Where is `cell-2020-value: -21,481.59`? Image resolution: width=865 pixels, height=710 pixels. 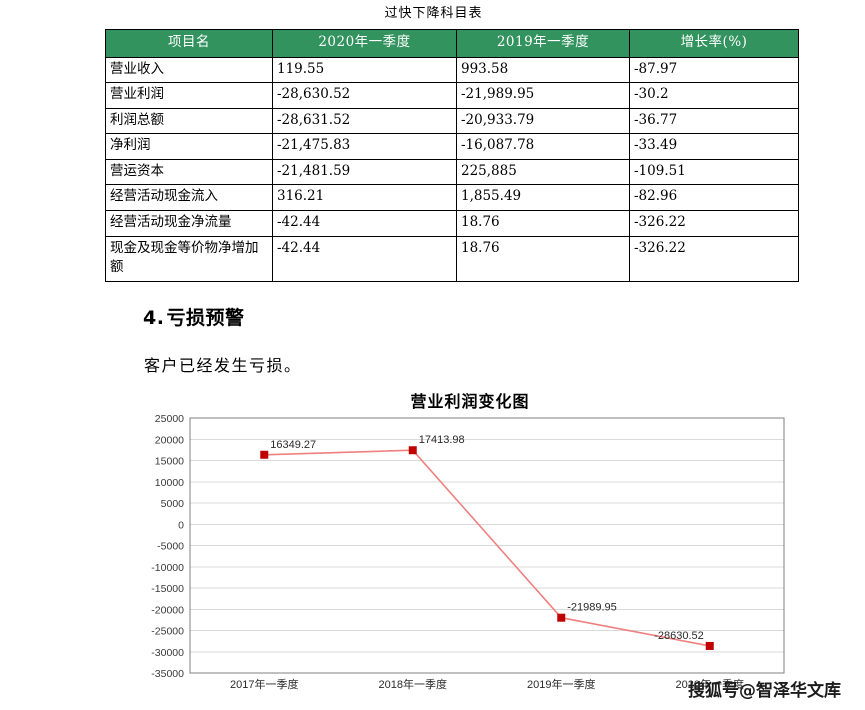 cell-2020-value: -21,481.59 is located at coordinates (364, 172).